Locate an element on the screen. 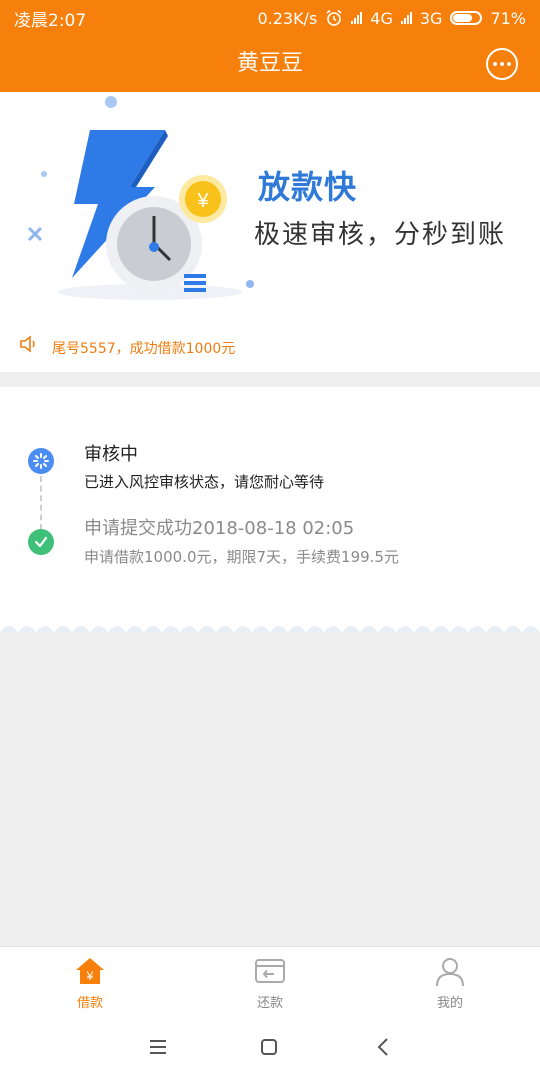  system-nav-bar is located at coordinates (270, 1048).